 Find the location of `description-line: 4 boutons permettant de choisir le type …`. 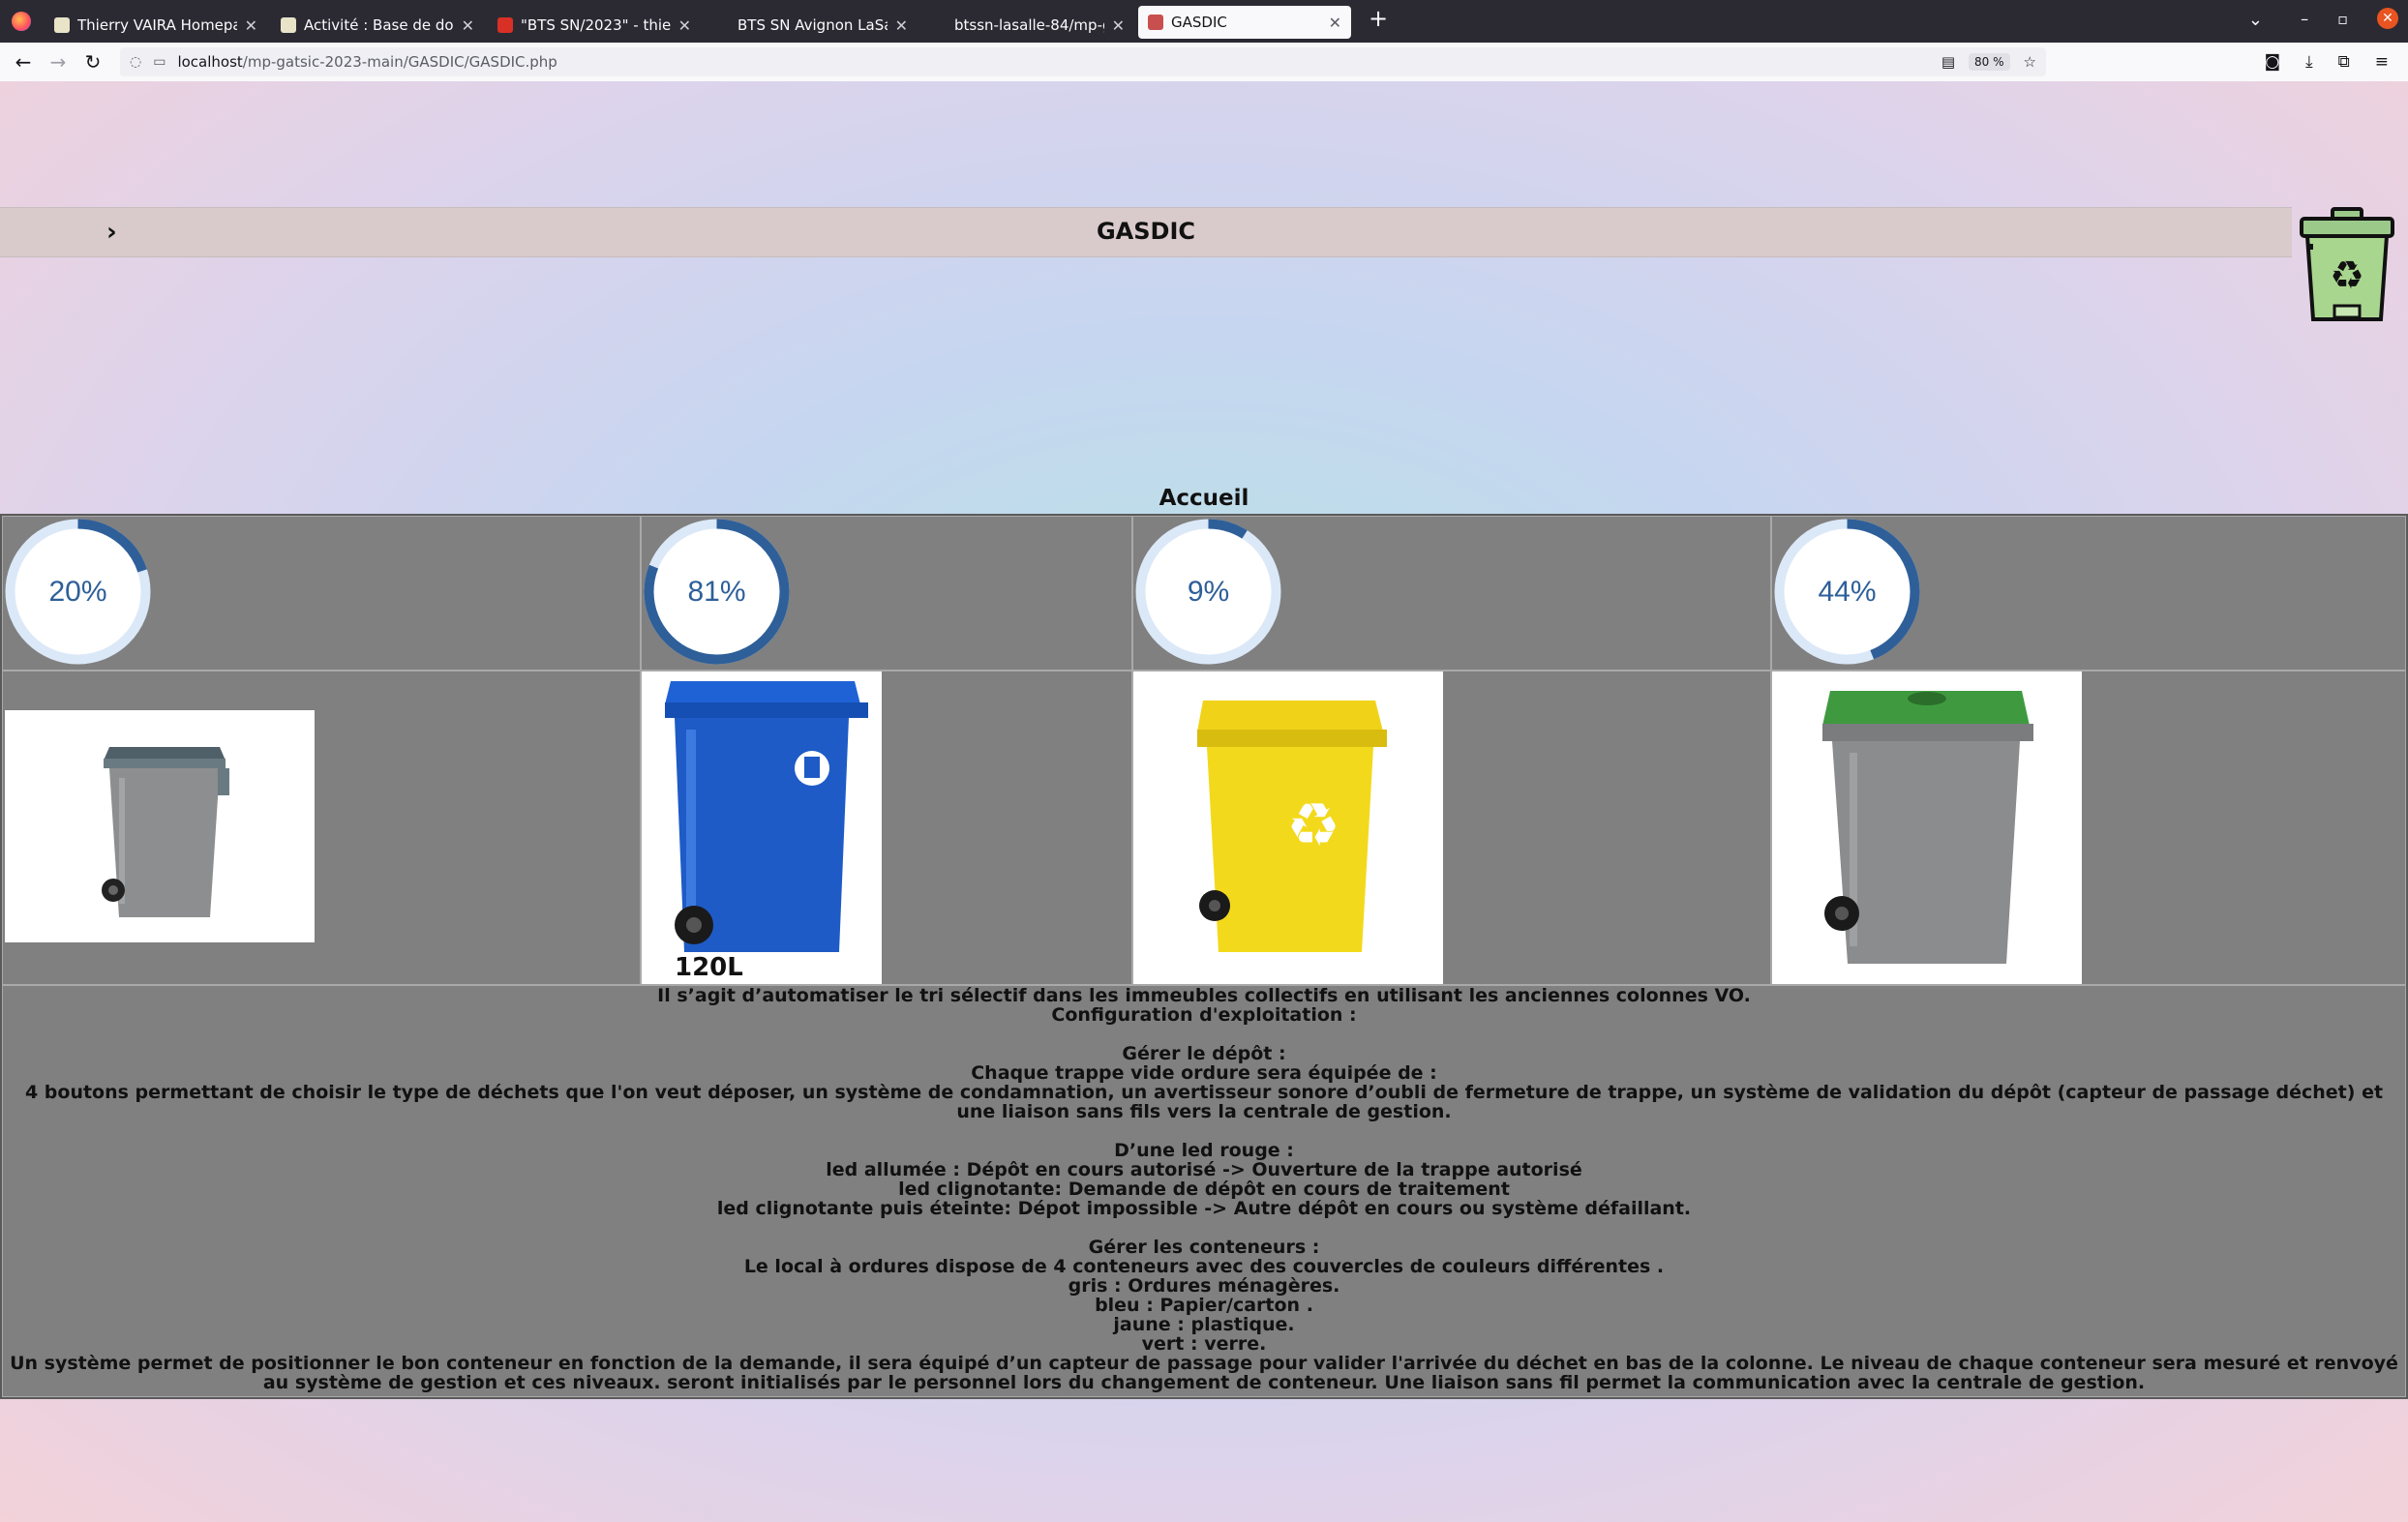

description-line: 4 boutons permettant de choisir le type … is located at coordinates (1204, 1102).